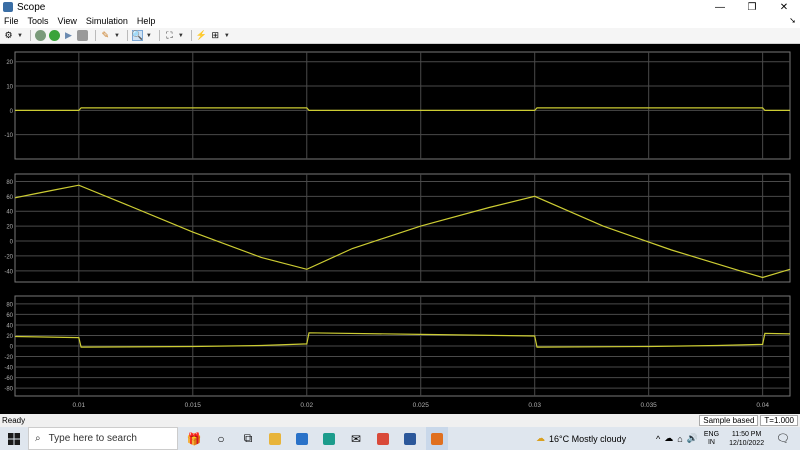  I want to click on zoom-dropdown-caret-icon: ▼, so click(149, 36).